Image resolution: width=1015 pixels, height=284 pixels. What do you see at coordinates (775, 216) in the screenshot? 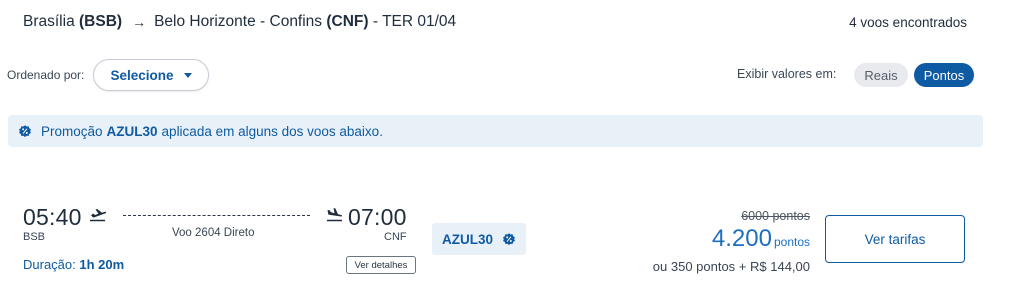
I see `original-price: 6000 pontos` at bounding box center [775, 216].